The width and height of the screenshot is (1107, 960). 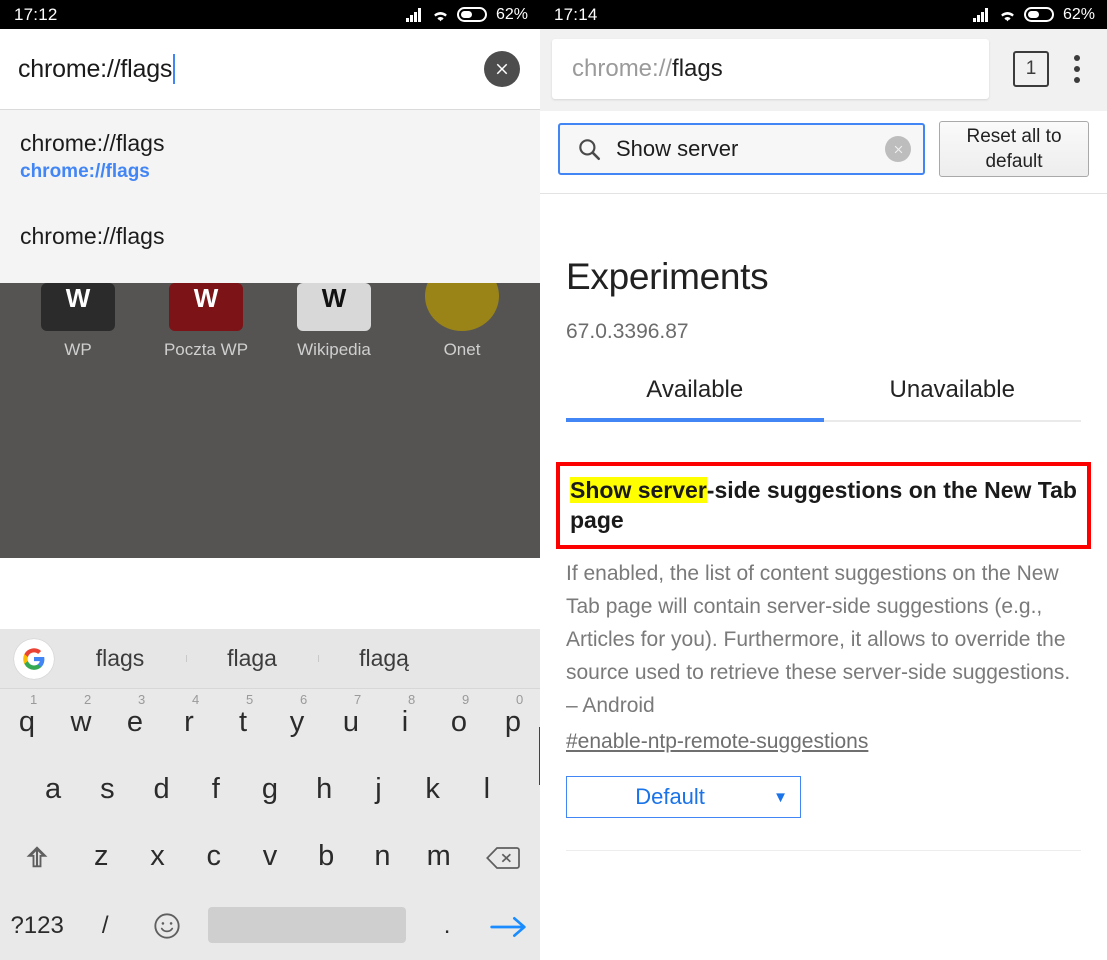 I want to click on key-j: j, so click(x=378, y=789).